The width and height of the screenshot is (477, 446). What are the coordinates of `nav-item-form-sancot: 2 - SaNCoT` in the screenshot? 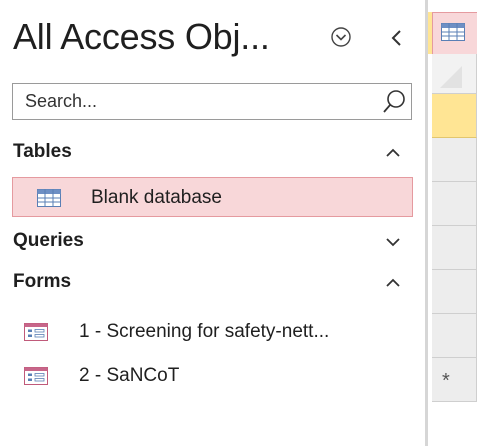 It's located at (212, 376).